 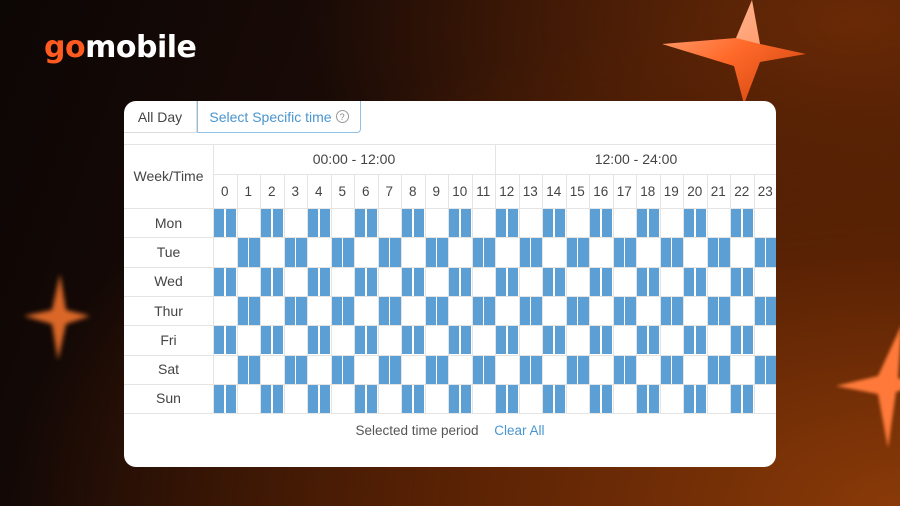 What do you see at coordinates (160, 117) in the screenshot?
I see `tab-all-day: All Day` at bounding box center [160, 117].